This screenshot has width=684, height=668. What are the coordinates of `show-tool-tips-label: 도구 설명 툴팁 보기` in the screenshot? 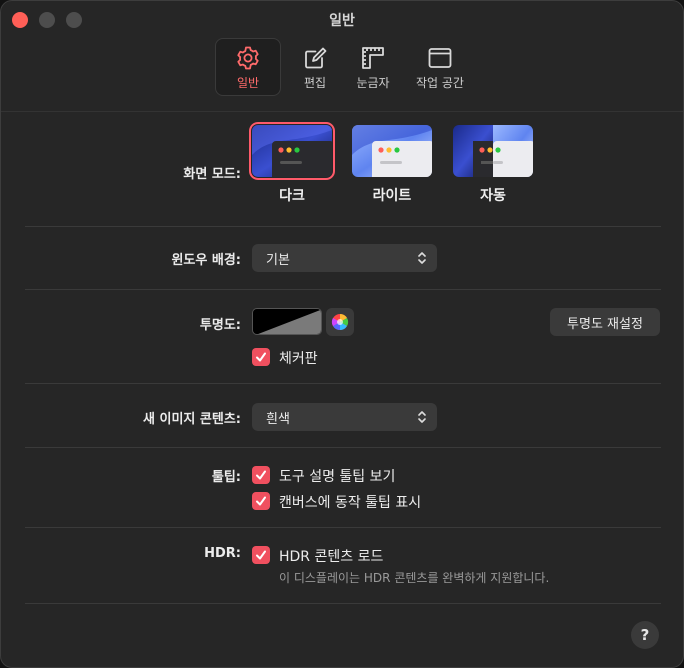 It's located at (337, 476).